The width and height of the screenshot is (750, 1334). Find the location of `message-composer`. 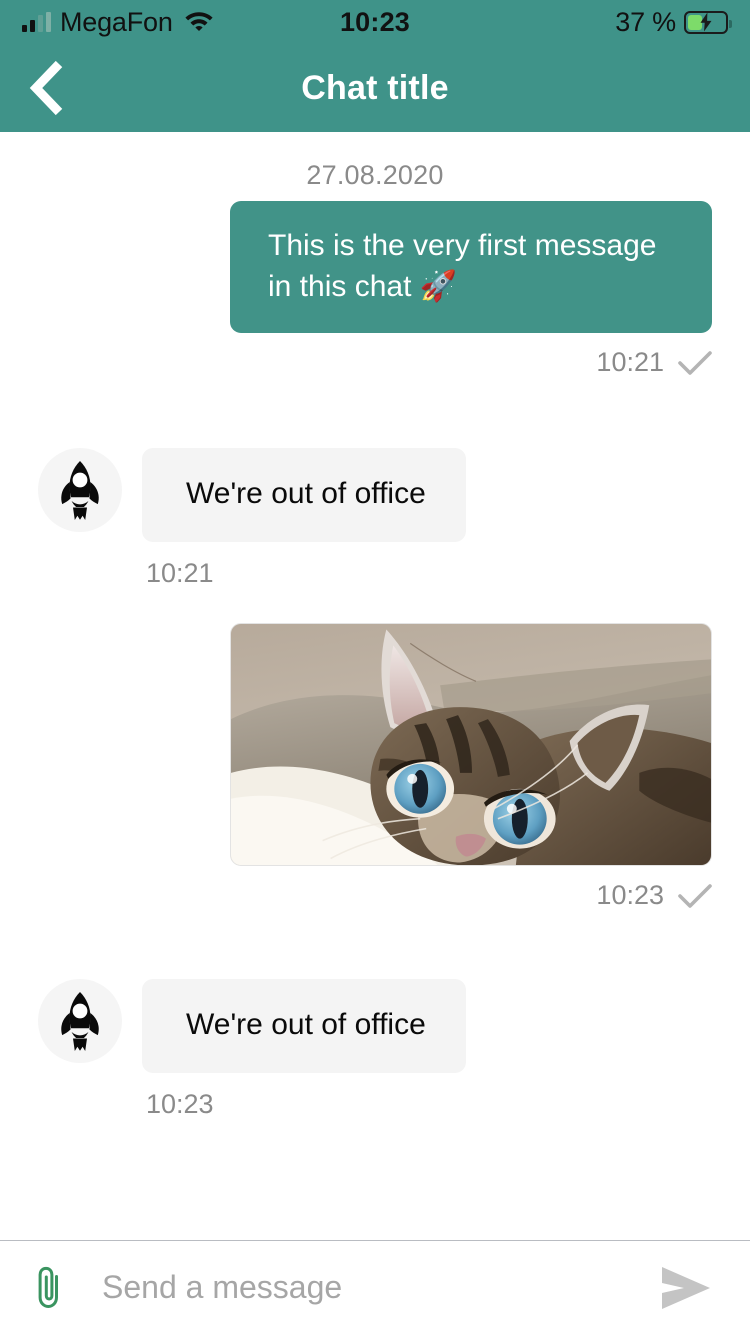

message-composer is located at coordinates (375, 1287).